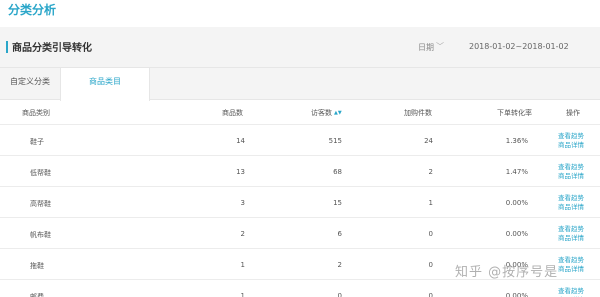 The width and height of the screenshot is (600, 297). What do you see at coordinates (426, 47) in the screenshot?
I see `date-label: 日期` at bounding box center [426, 47].